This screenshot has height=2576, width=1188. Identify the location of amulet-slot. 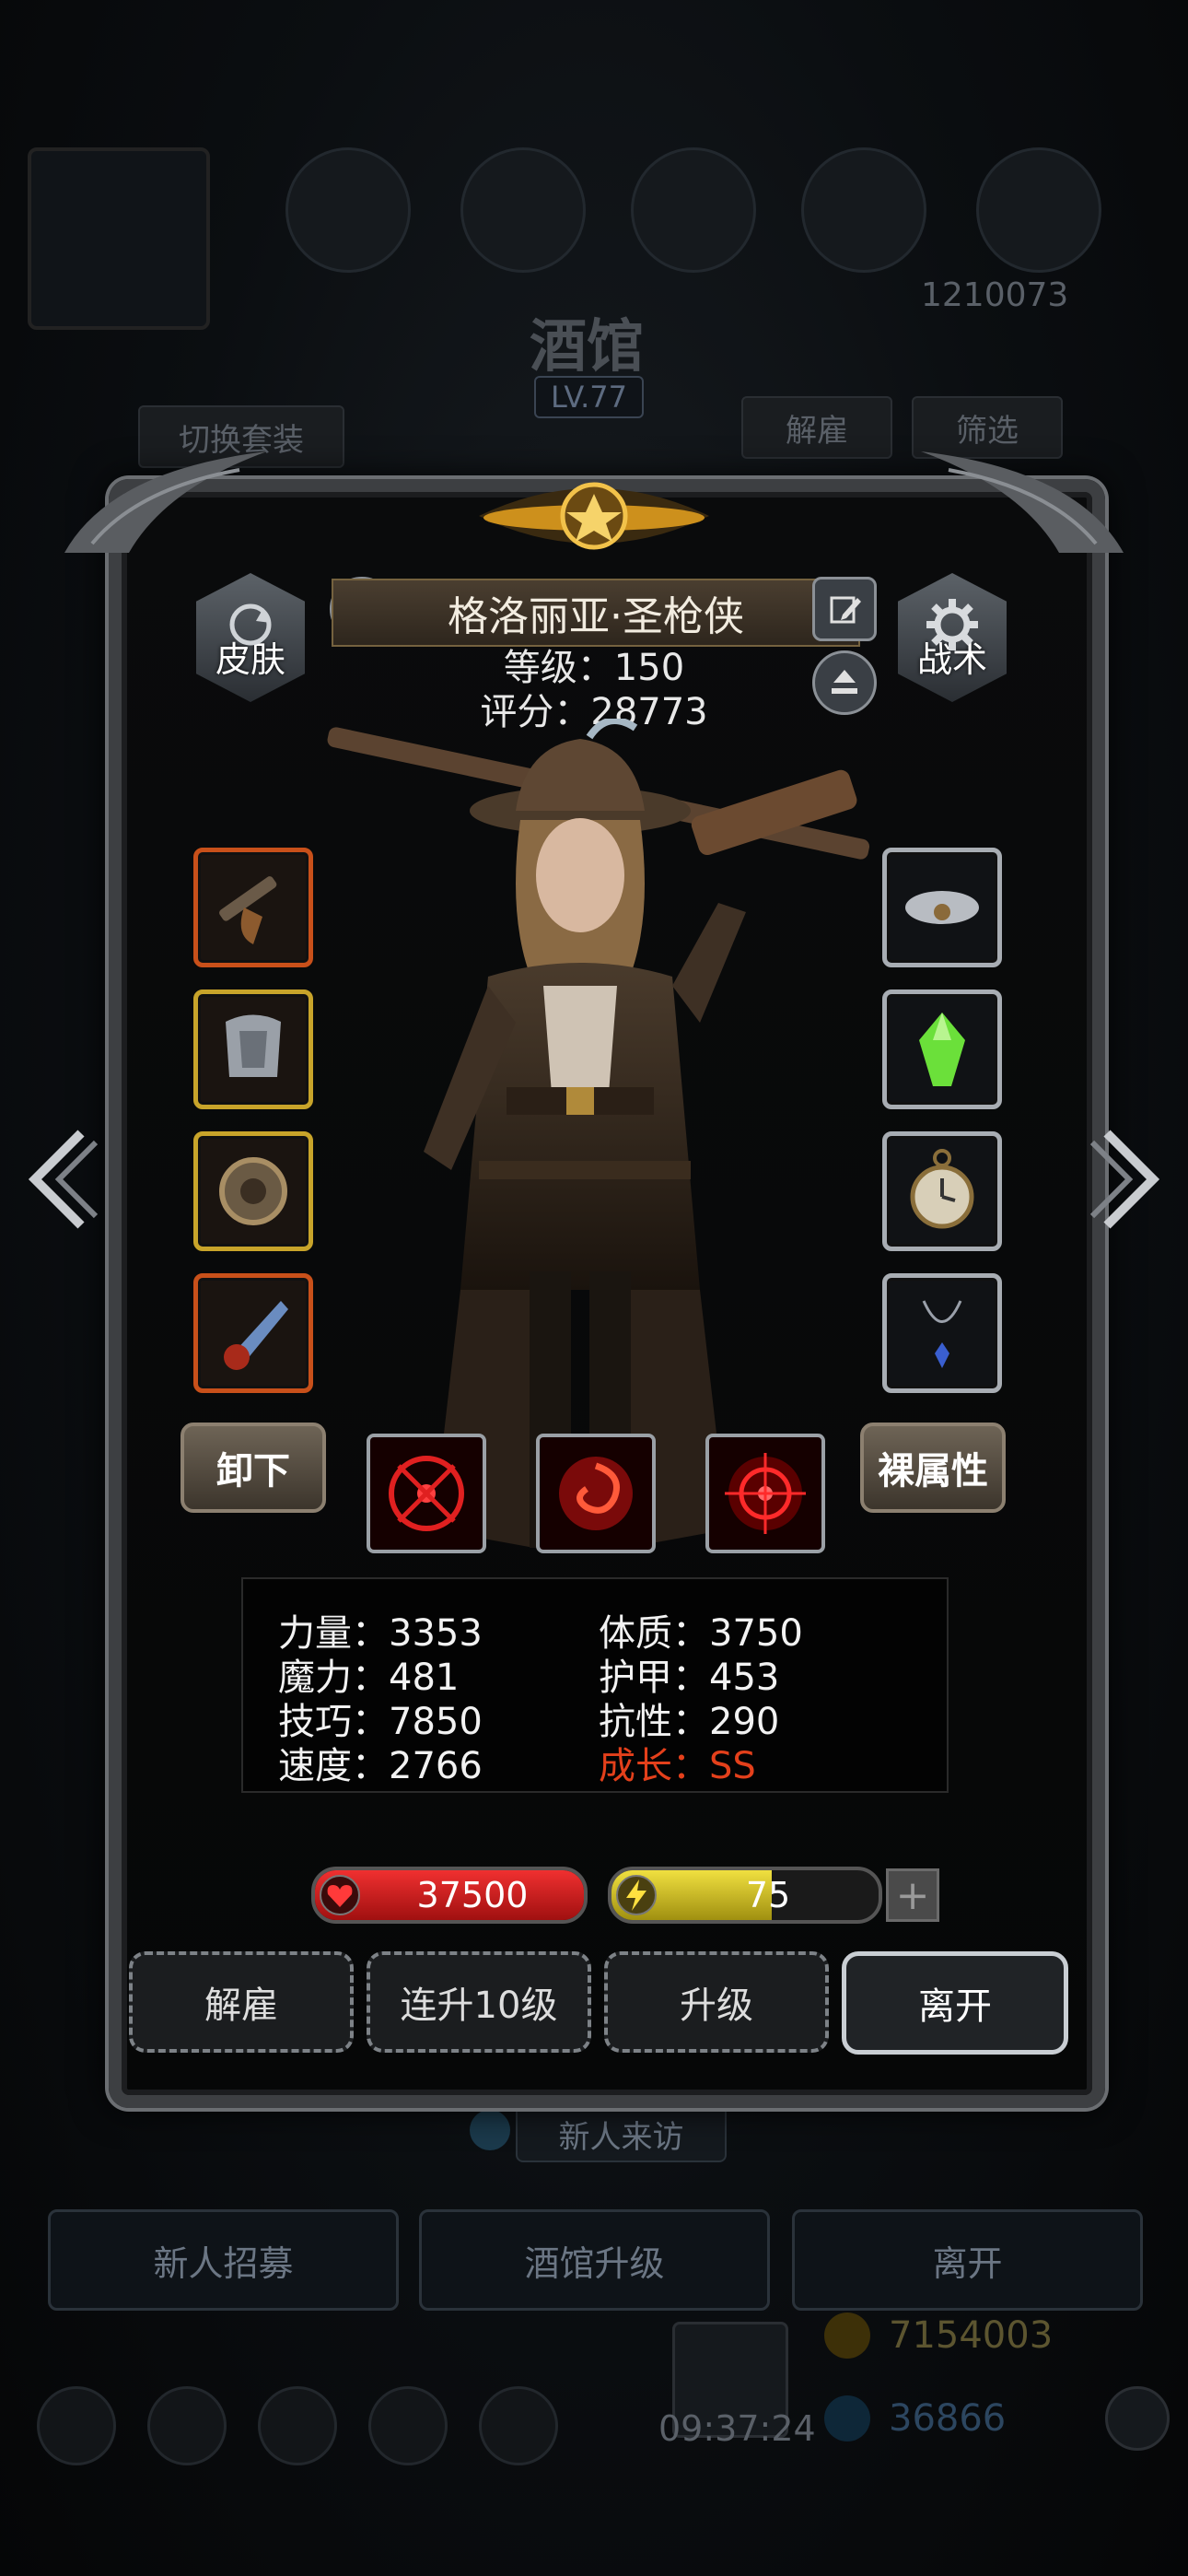
(942, 907).